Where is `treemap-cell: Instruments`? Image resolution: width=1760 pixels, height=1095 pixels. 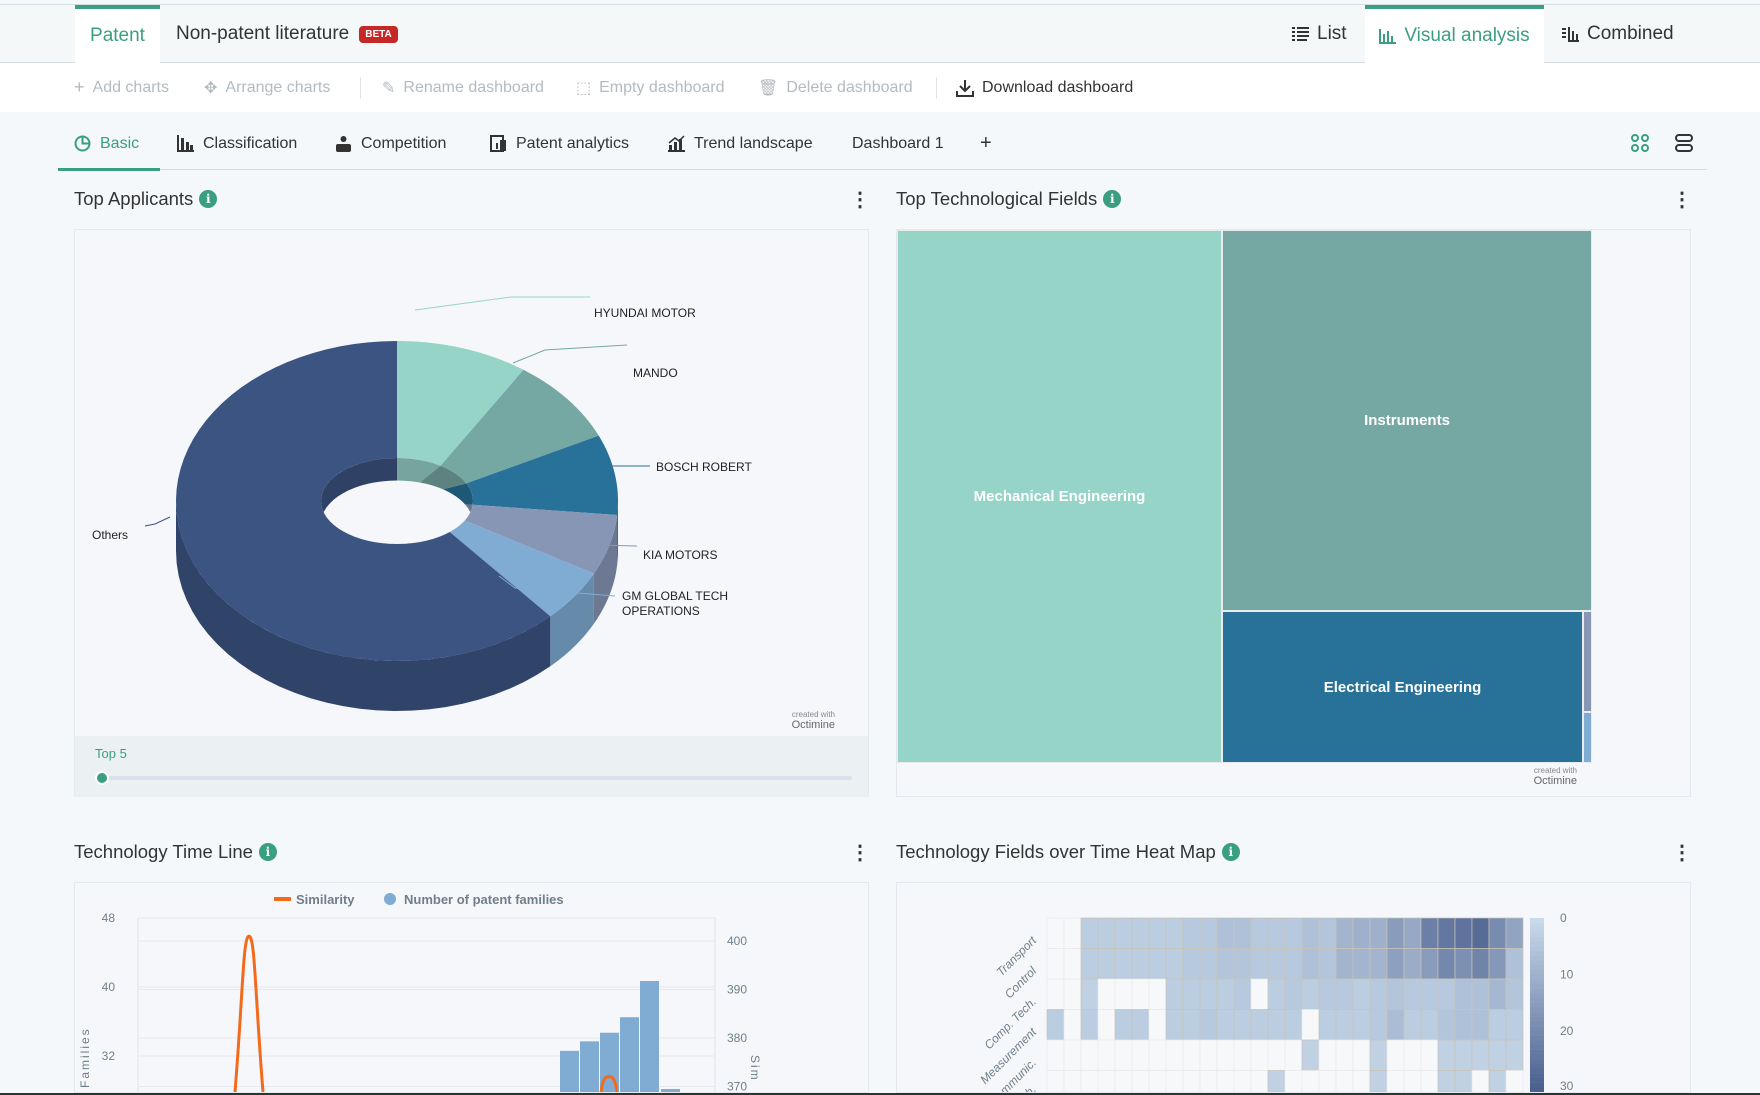
treemap-cell: Instruments is located at coordinates (1407, 420).